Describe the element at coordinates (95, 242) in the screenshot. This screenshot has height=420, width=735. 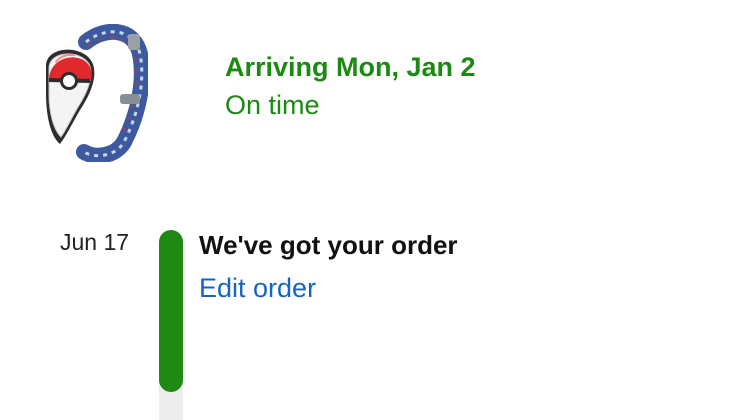
I see `timeline-event-date: Jun 17` at that location.